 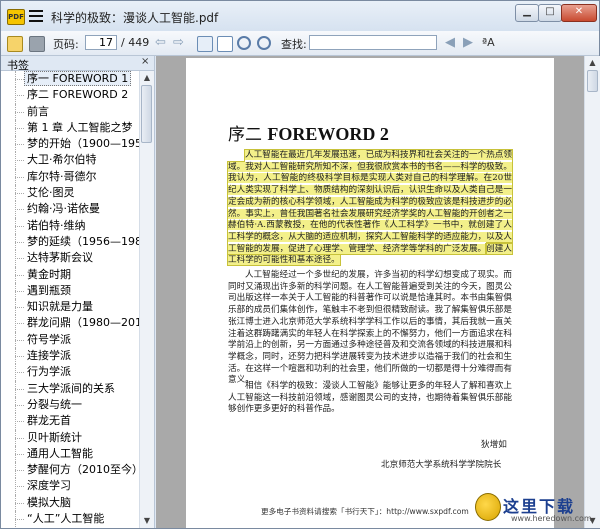 What do you see at coordinates (592, 63) in the screenshot?
I see `doc-scroll-up-icon: ▲` at bounding box center [592, 63].